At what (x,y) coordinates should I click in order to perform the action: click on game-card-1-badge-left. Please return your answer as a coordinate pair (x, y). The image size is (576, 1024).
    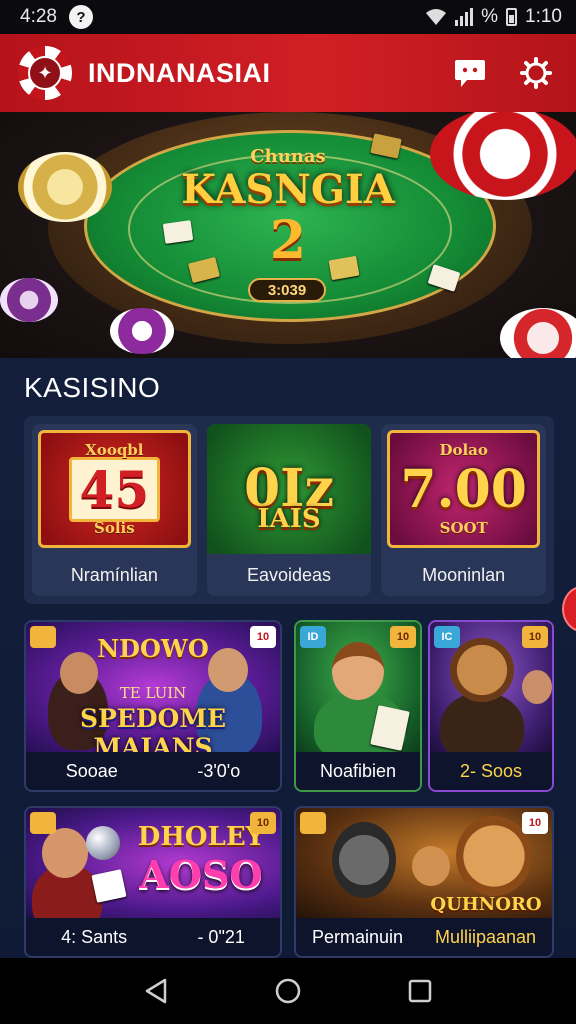
    Looking at the image, I should click on (43, 637).